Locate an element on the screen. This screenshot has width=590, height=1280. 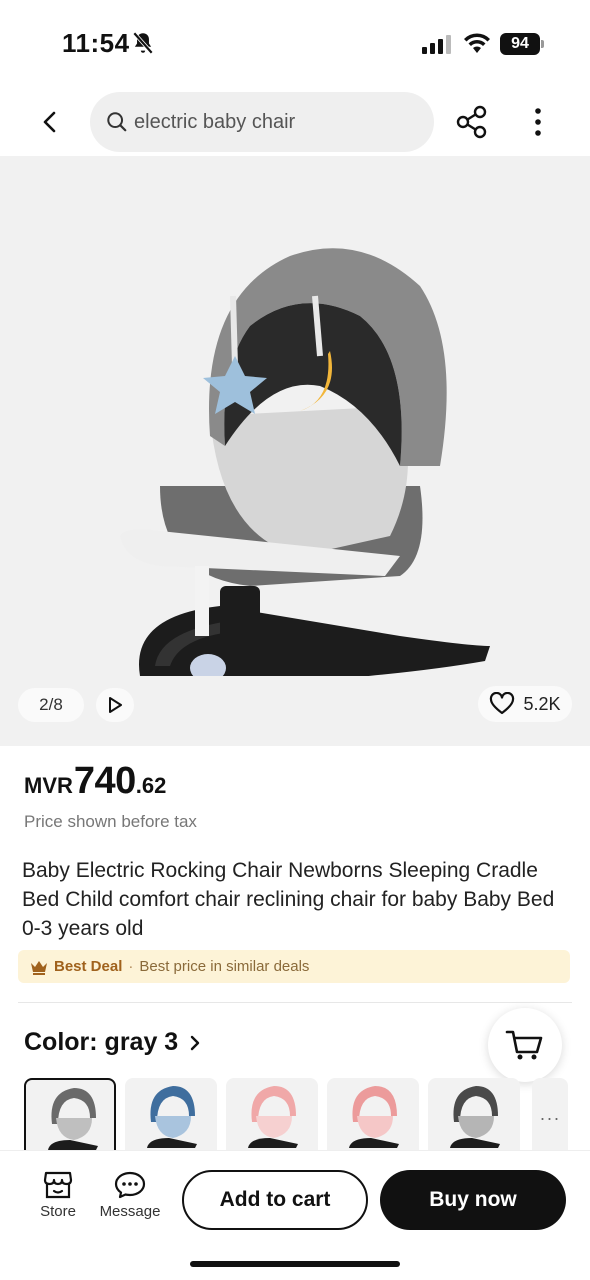
home-indicator is located at coordinates (295, 1264).